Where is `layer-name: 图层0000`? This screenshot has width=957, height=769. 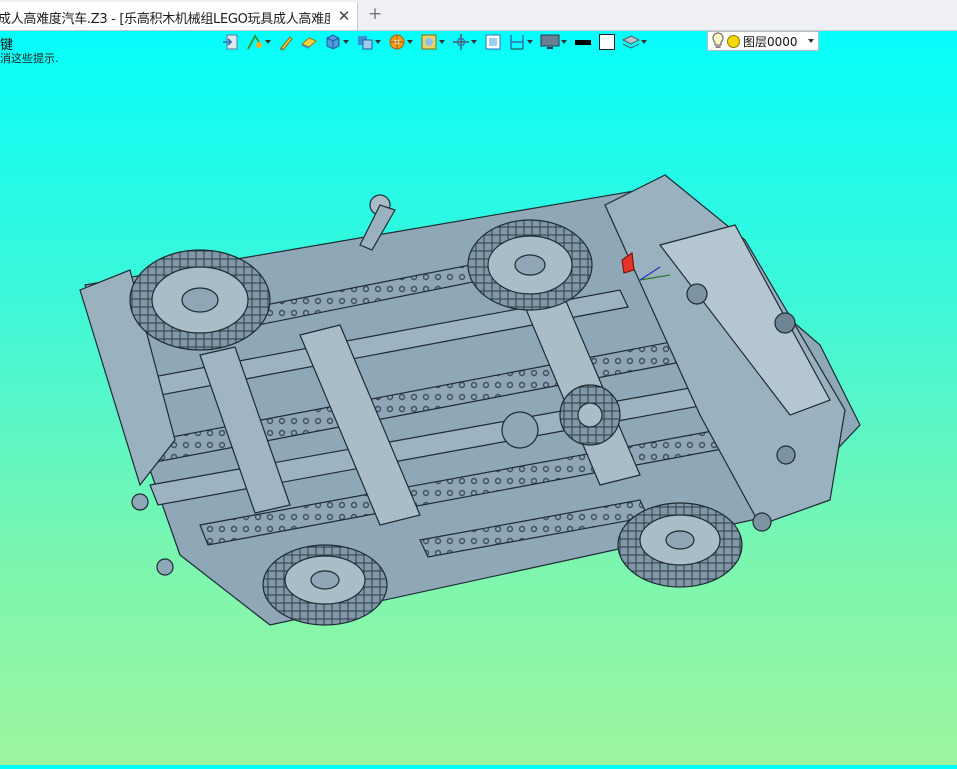 layer-name: 图层0000 is located at coordinates (770, 41).